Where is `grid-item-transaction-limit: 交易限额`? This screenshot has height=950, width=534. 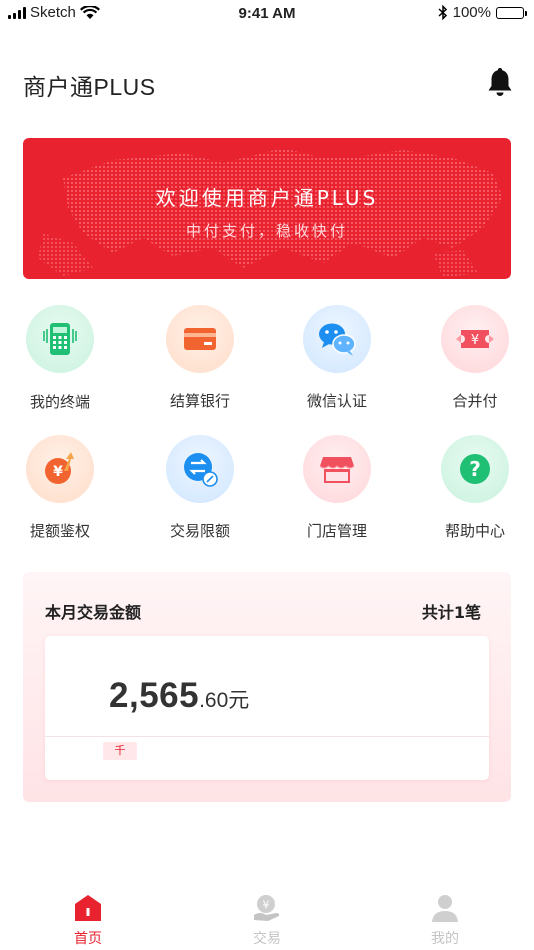
grid-item-transaction-limit: 交易限额 is located at coordinates (200, 494).